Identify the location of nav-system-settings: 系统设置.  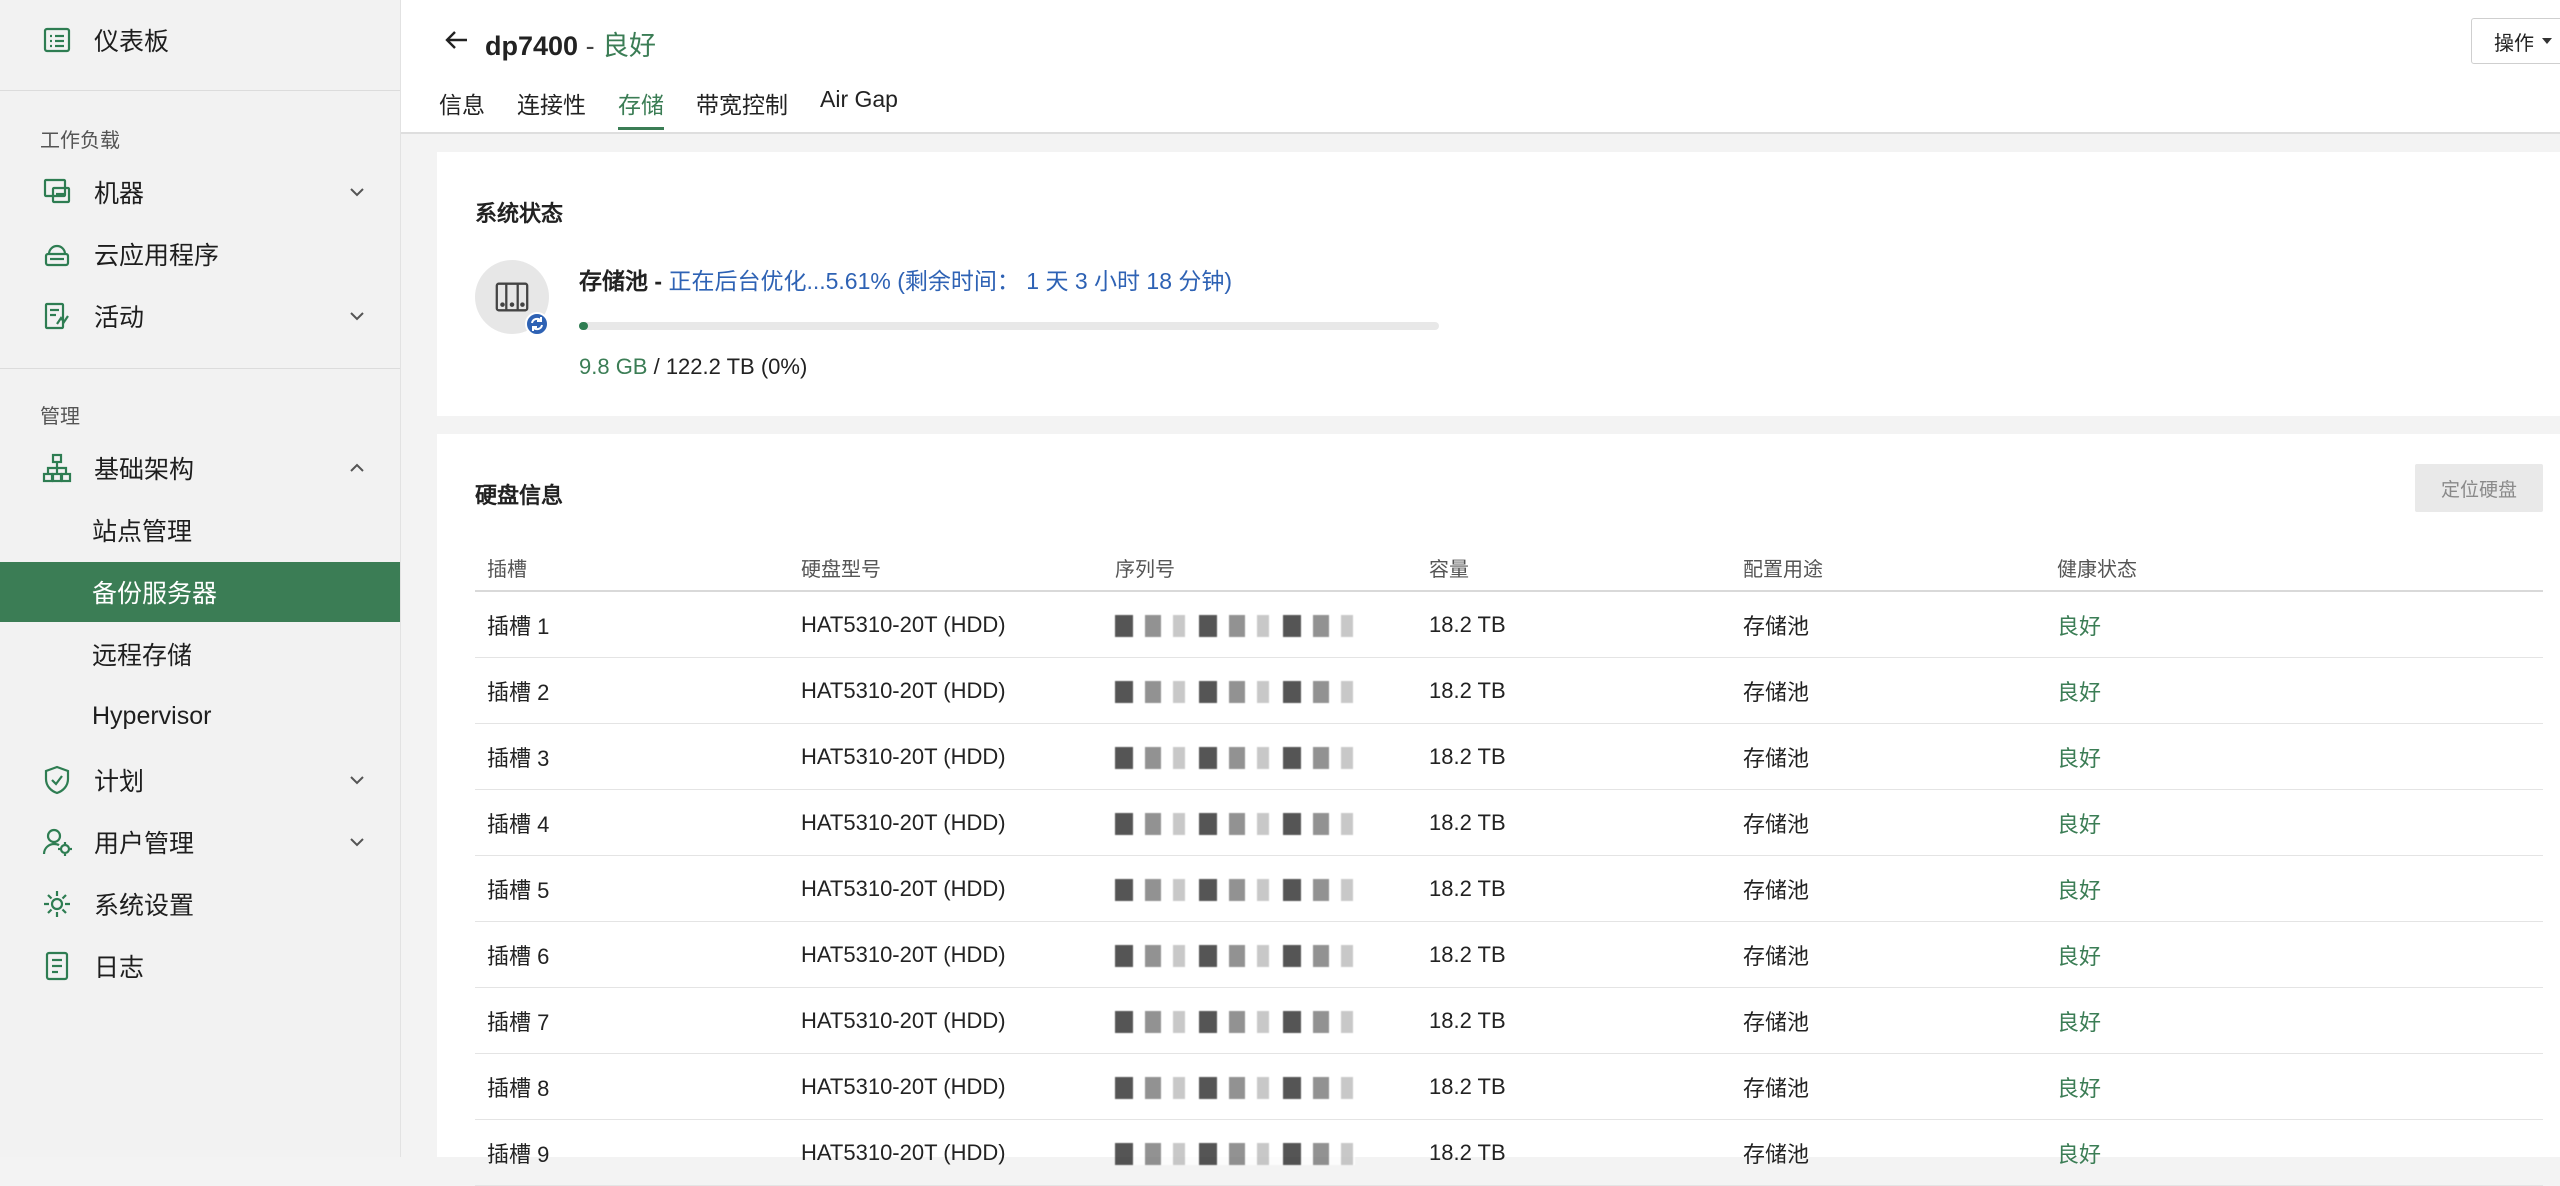
(200, 904).